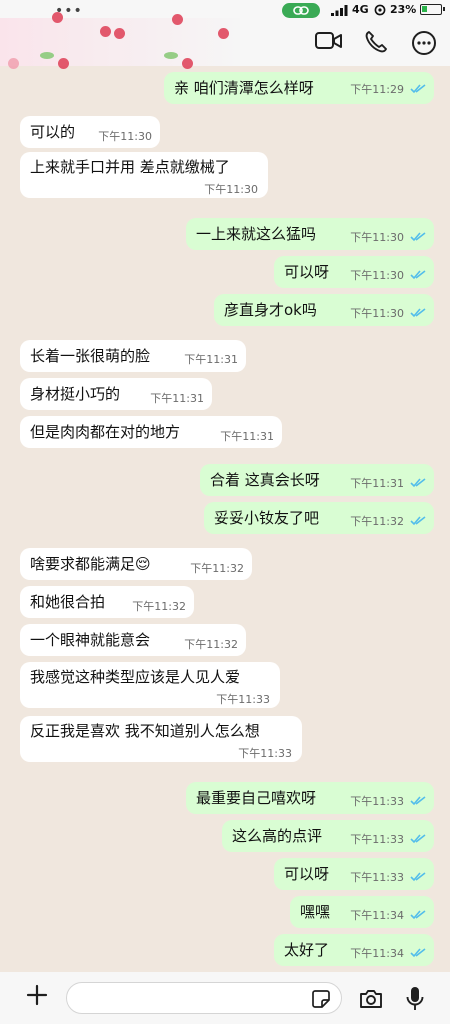 The image size is (450, 1024). I want to click on phone-call-icon, so click(376, 42).